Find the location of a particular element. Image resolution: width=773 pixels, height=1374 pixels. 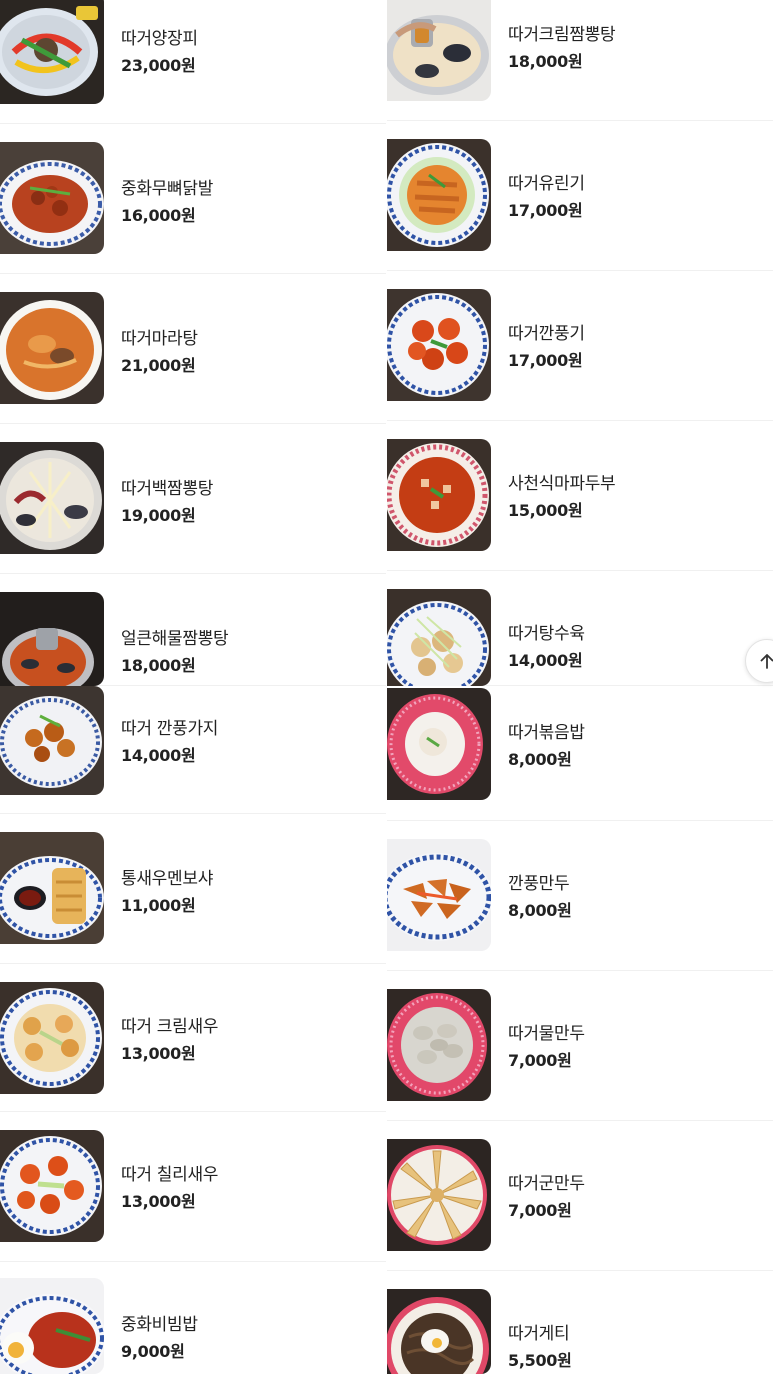

menu-item: 따거물만두 7,000원 is located at coordinates (580, 1046).